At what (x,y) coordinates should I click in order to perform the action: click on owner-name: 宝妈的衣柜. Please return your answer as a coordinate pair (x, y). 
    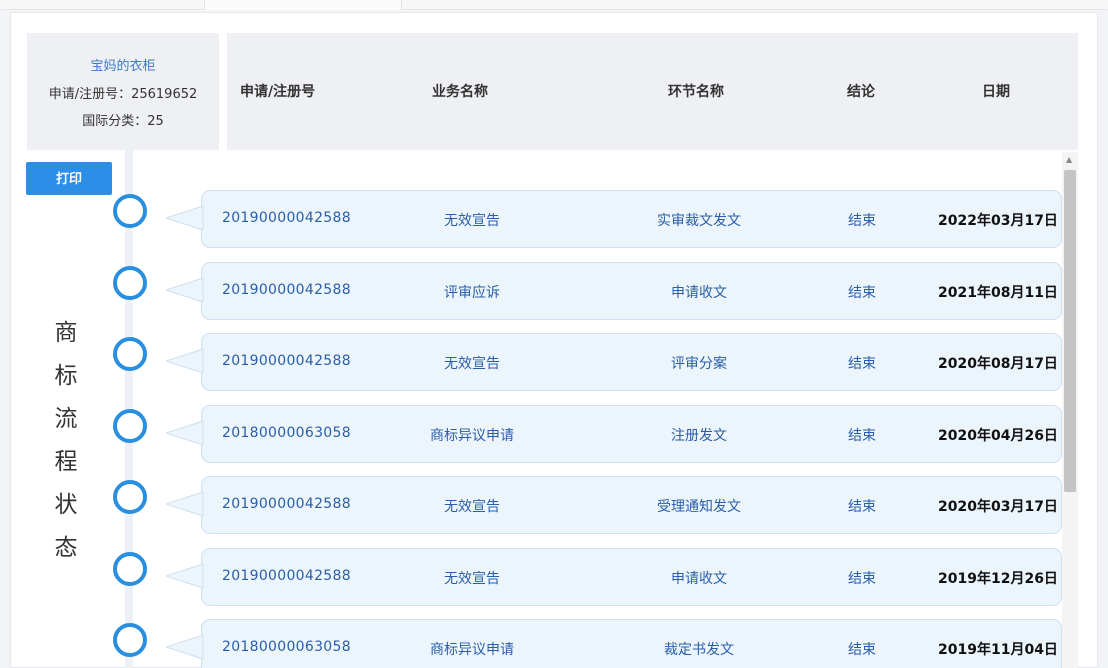
    Looking at the image, I should click on (123, 64).